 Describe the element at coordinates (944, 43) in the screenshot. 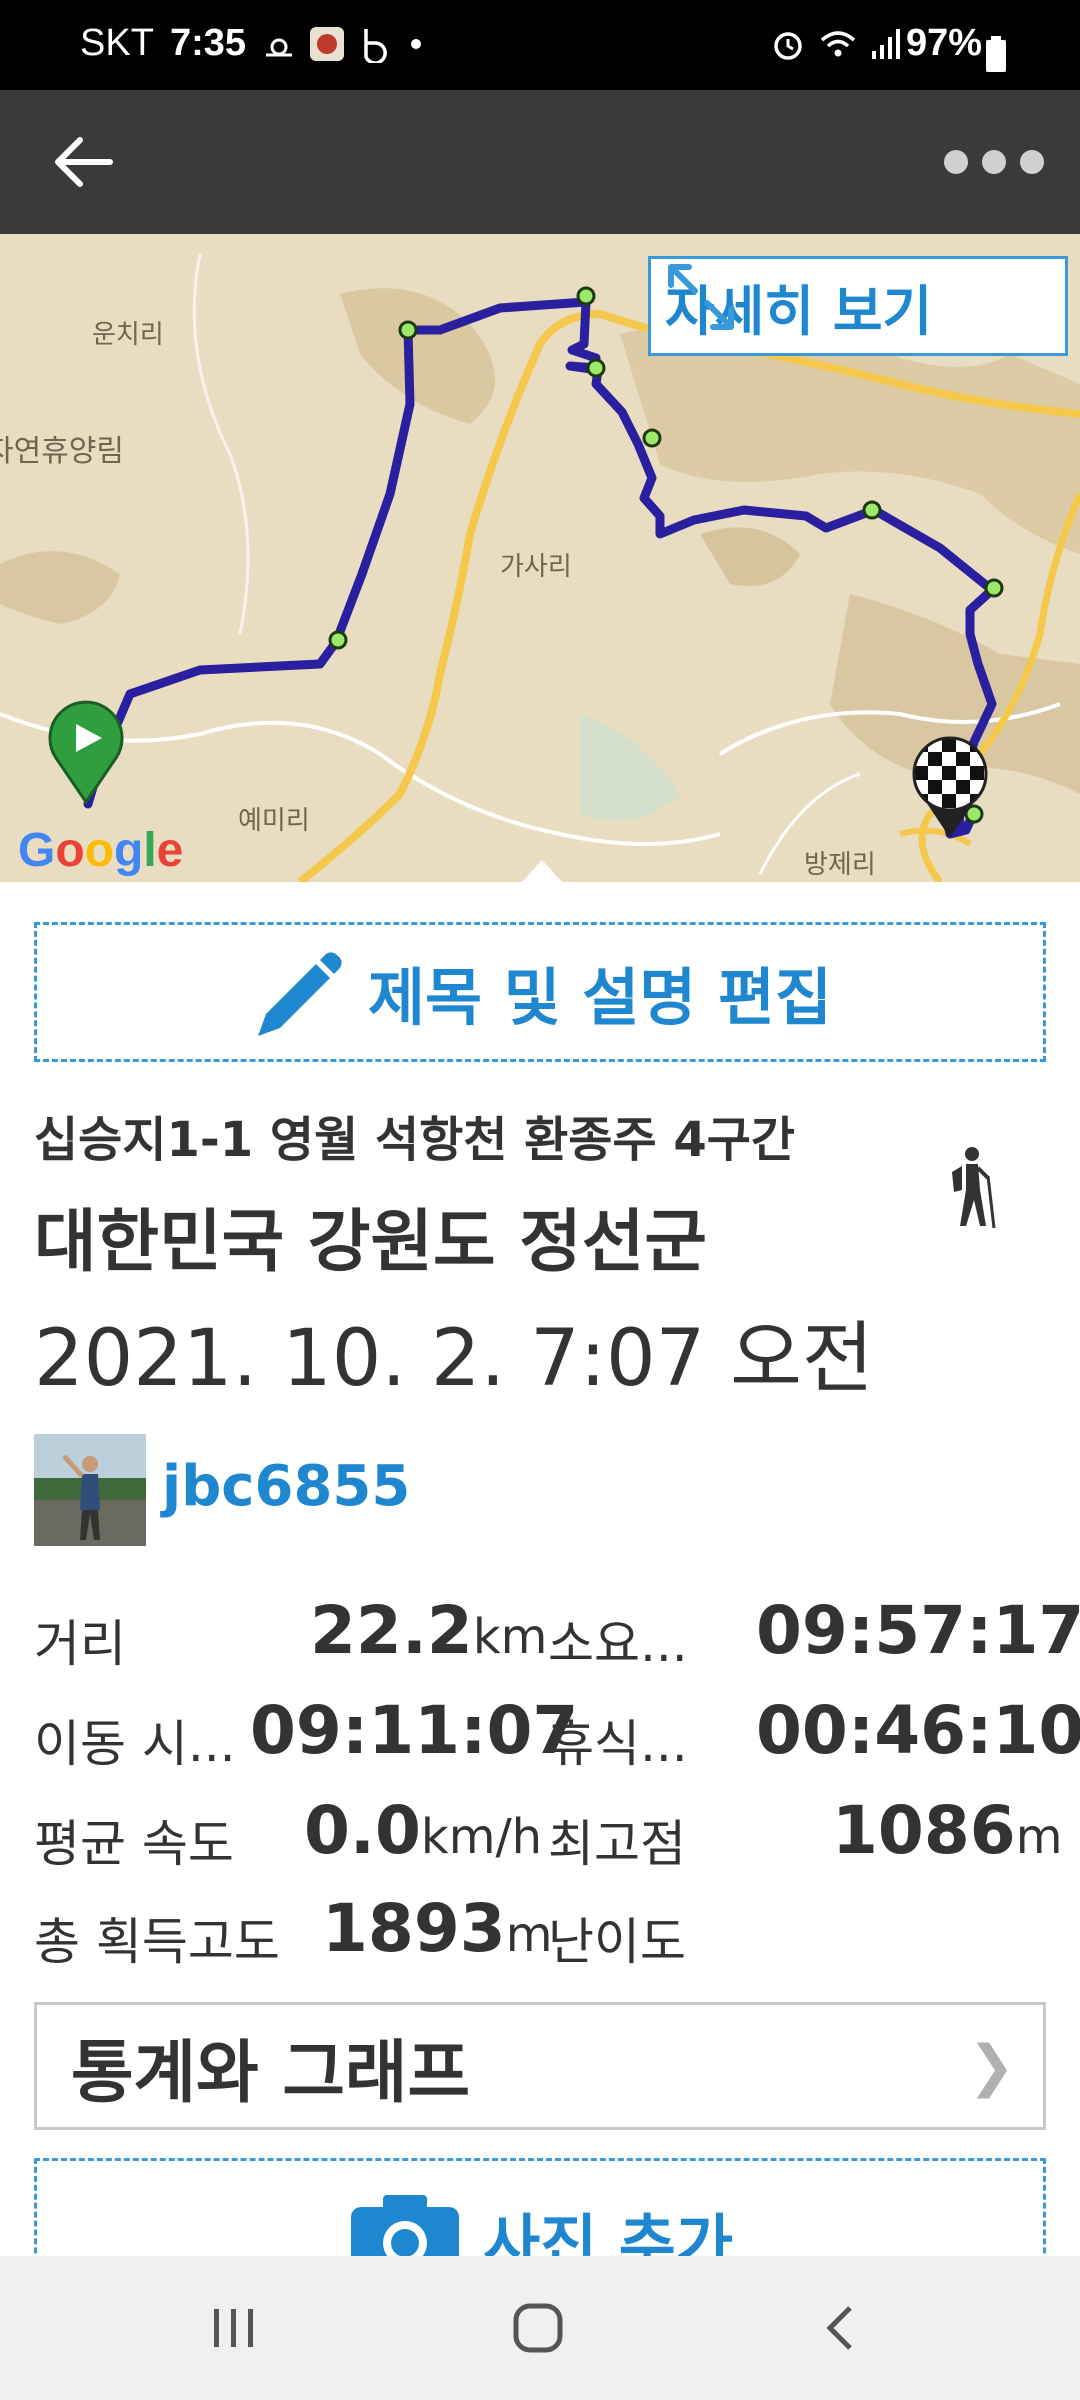

I see `battery-percent: 97%` at that location.